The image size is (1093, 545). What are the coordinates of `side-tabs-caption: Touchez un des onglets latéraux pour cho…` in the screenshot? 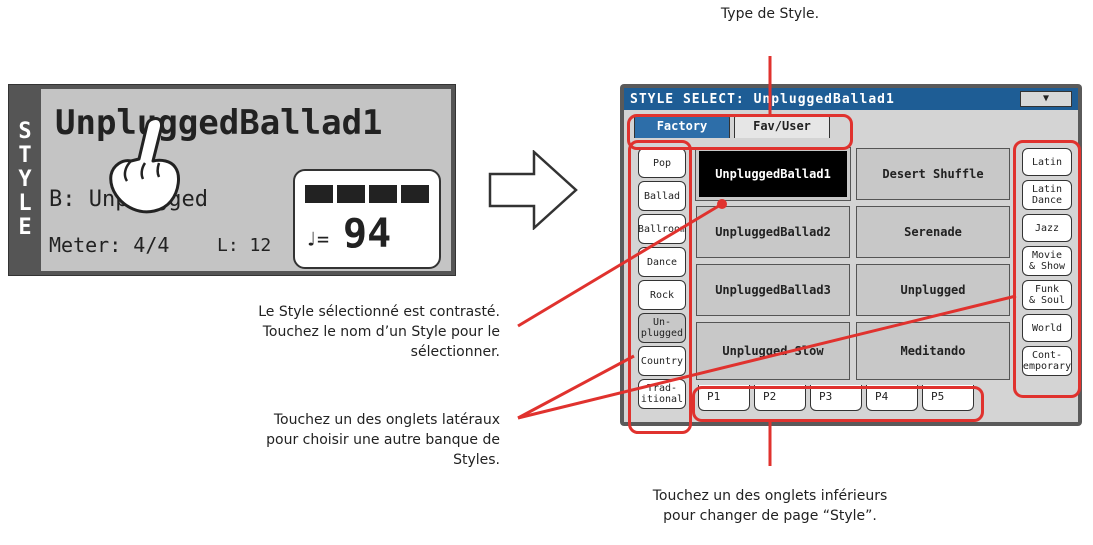 It's located at (383, 440).